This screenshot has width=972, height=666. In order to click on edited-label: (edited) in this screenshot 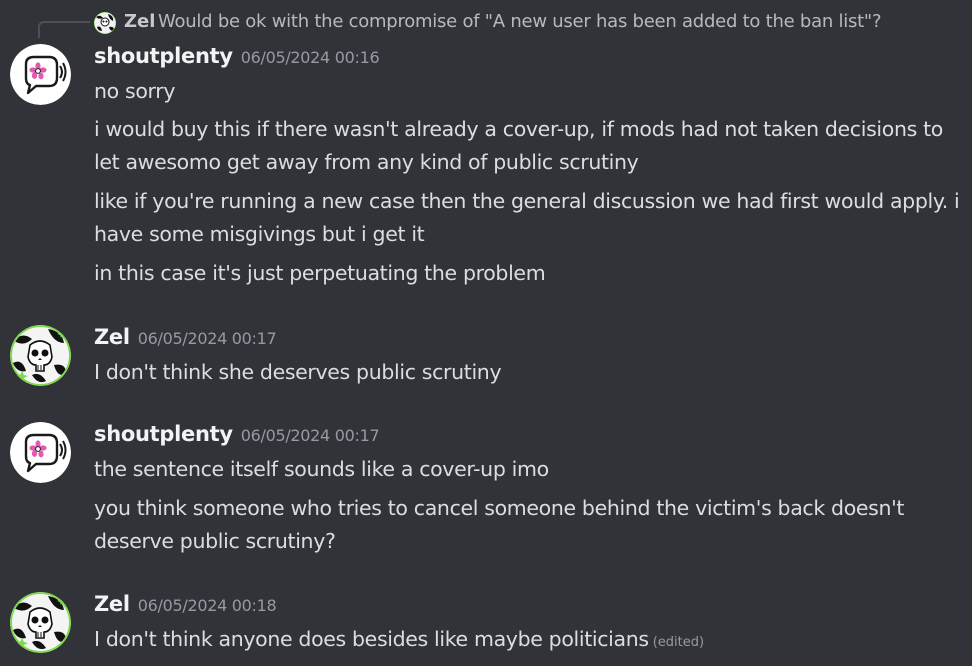, I will do `click(678, 642)`.